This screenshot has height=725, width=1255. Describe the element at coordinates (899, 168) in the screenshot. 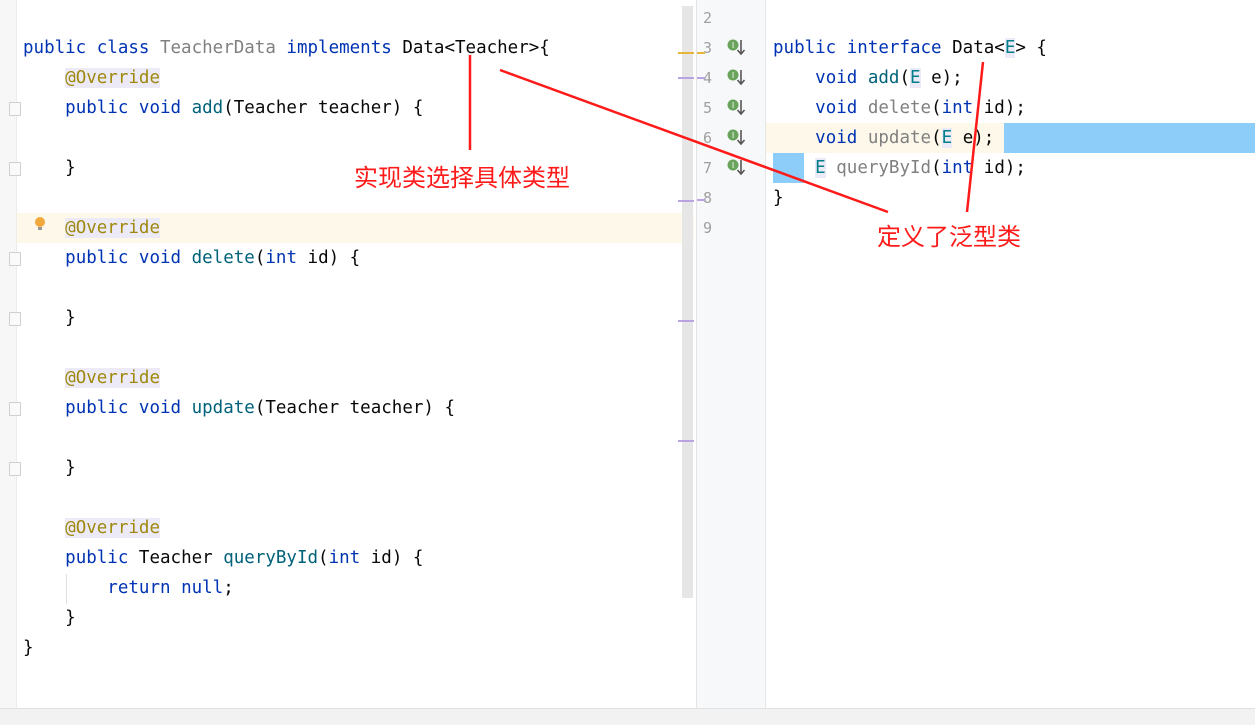

I see `code-line: E queryById(int id);` at that location.